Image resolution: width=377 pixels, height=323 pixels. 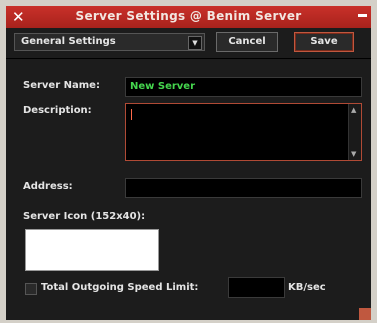 What do you see at coordinates (92, 250) in the screenshot?
I see `server-icon-picker` at bounding box center [92, 250].